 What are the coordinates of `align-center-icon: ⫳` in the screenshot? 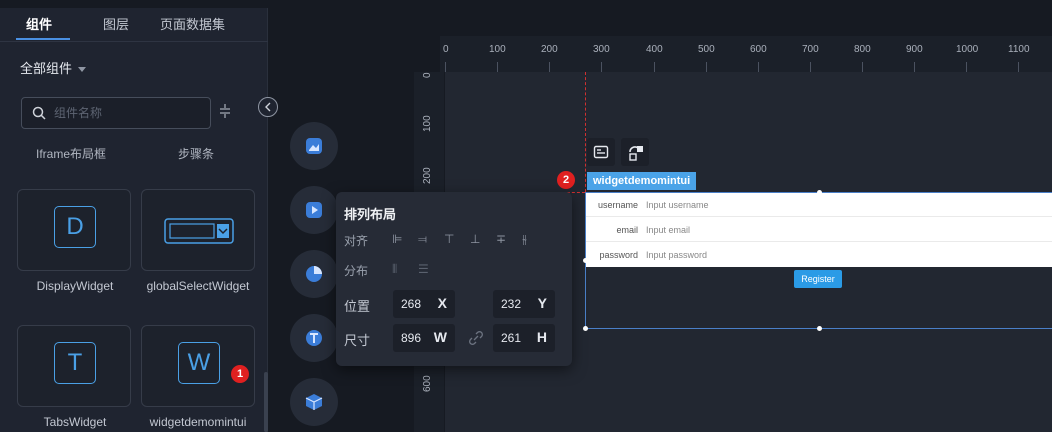 It's located at (524, 239).